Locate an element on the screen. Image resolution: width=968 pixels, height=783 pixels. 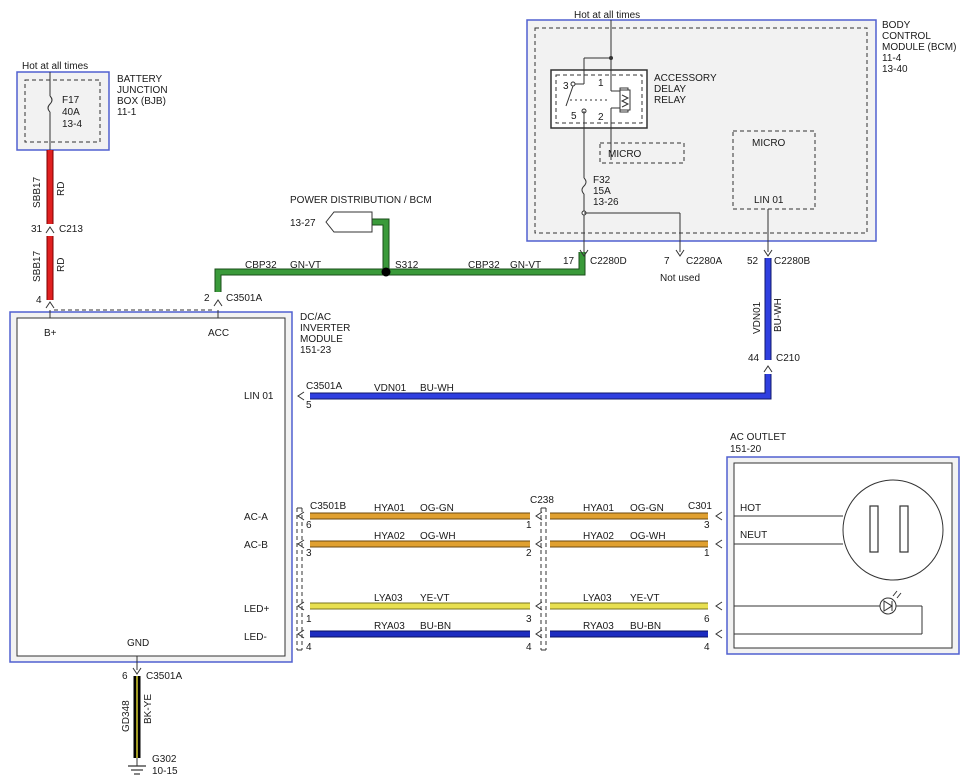
outlet-socket-icon is located at coordinates (893, 530).